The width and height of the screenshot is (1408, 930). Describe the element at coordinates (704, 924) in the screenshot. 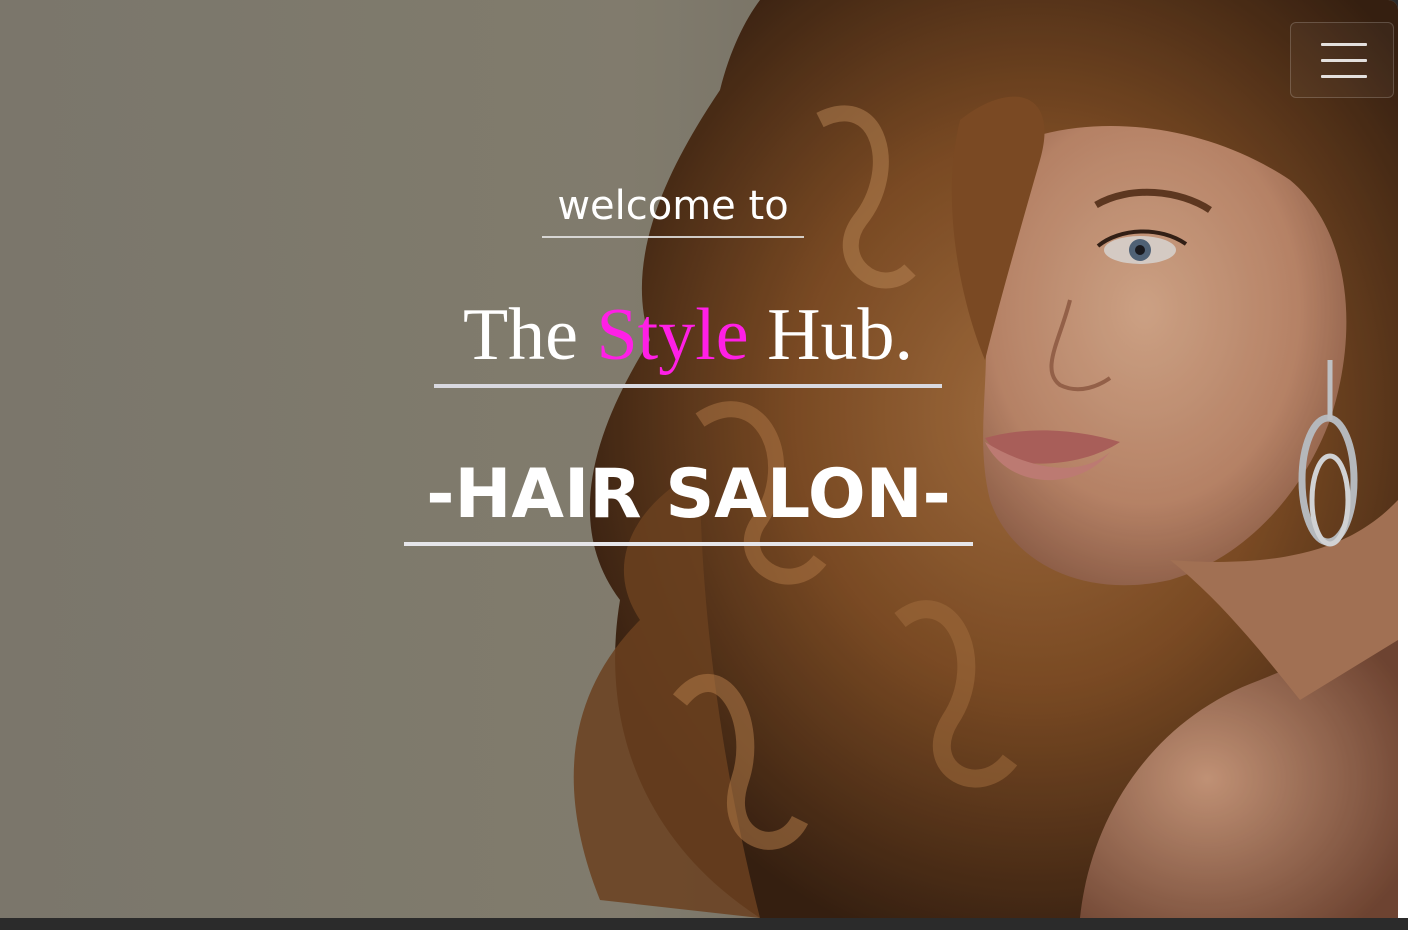

I see `bottom-bar` at that location.